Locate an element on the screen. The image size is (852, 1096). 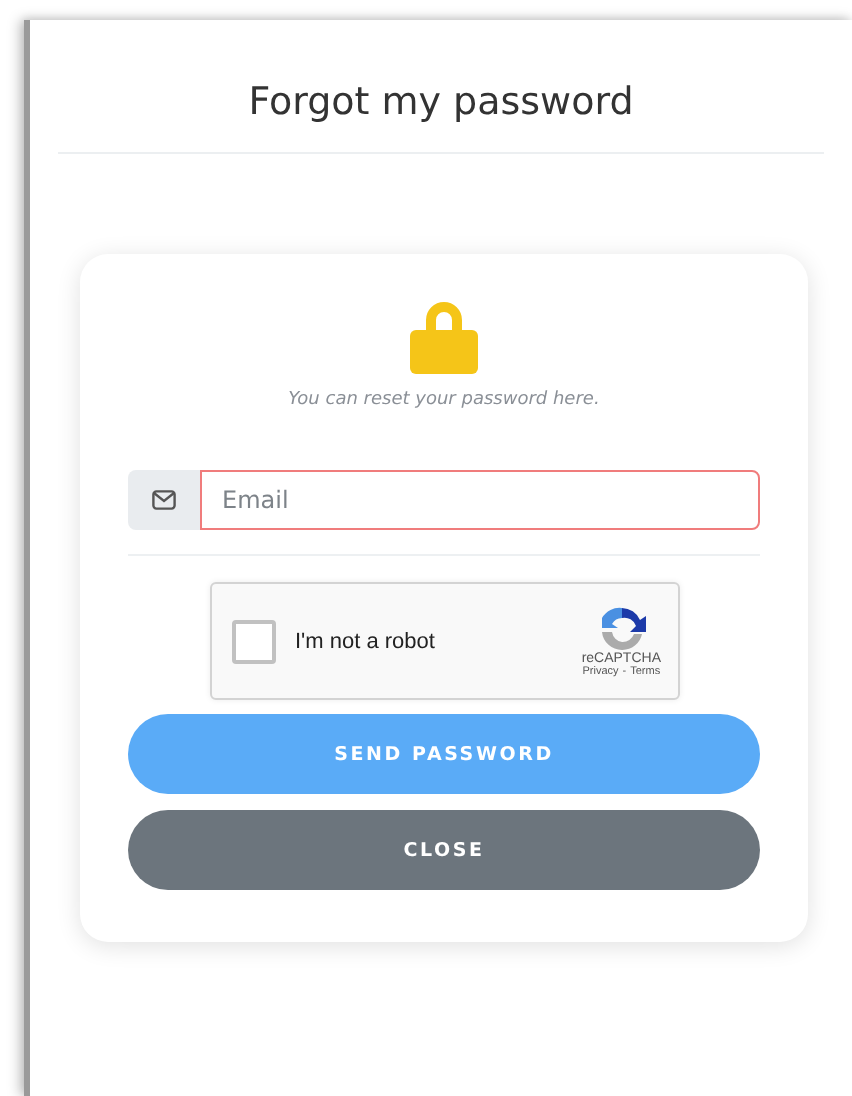
hint-text: You can reset your password here. is located at coordinates (444, 400).